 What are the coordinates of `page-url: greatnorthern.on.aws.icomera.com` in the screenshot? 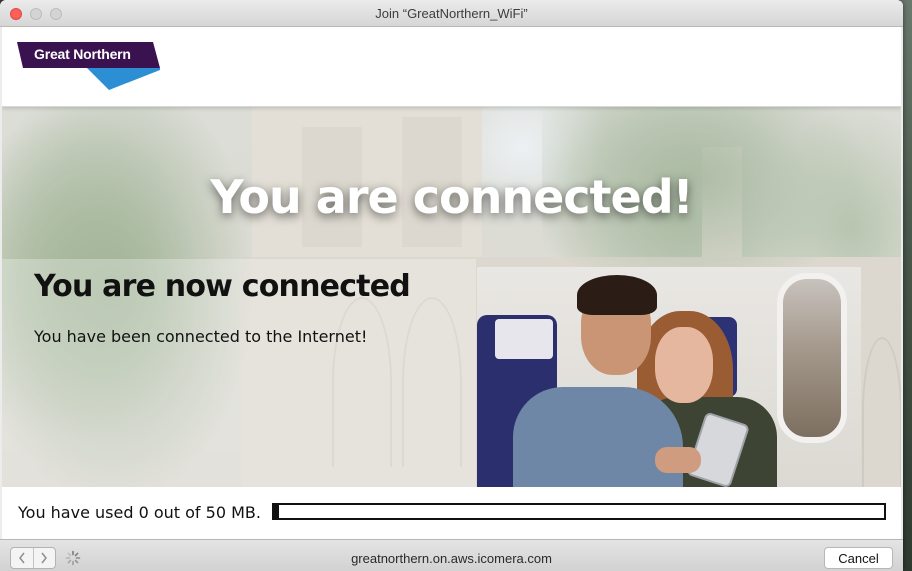 It's located at (451, 558).